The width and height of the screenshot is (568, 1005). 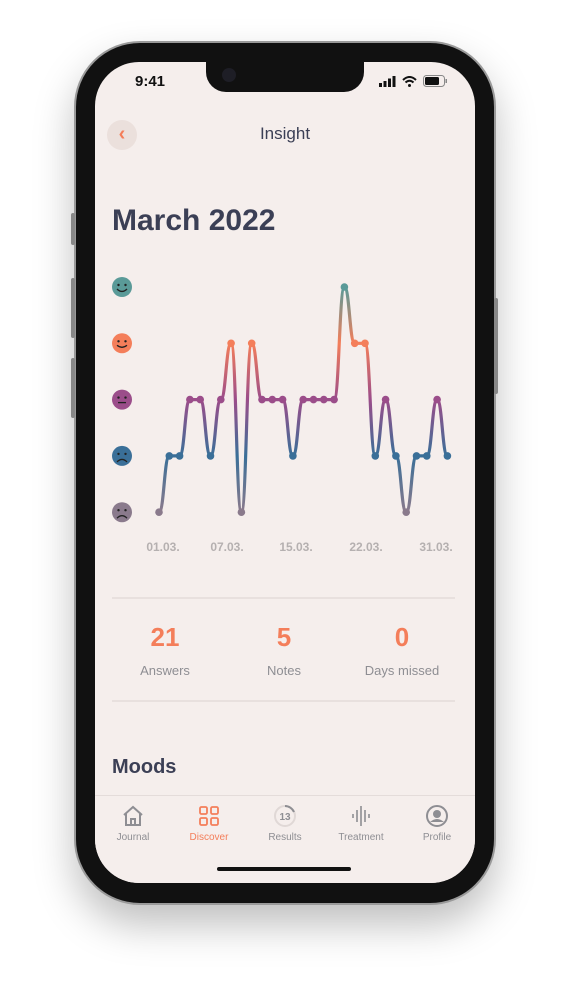 I want to click on stat-days-missed: 0 Days missed, so click(x=402, y=650).